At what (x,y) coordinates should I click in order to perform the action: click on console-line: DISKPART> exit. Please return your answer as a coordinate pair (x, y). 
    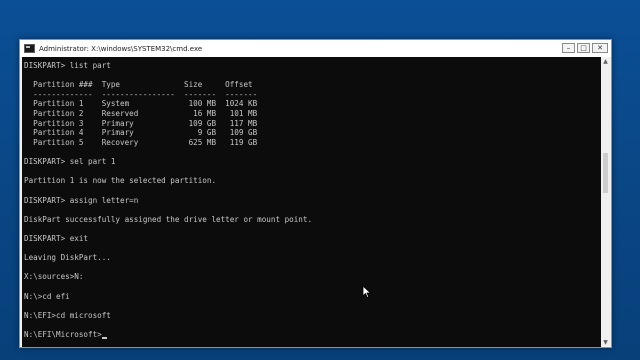
    Looking at the image, I should click on (56, 238).